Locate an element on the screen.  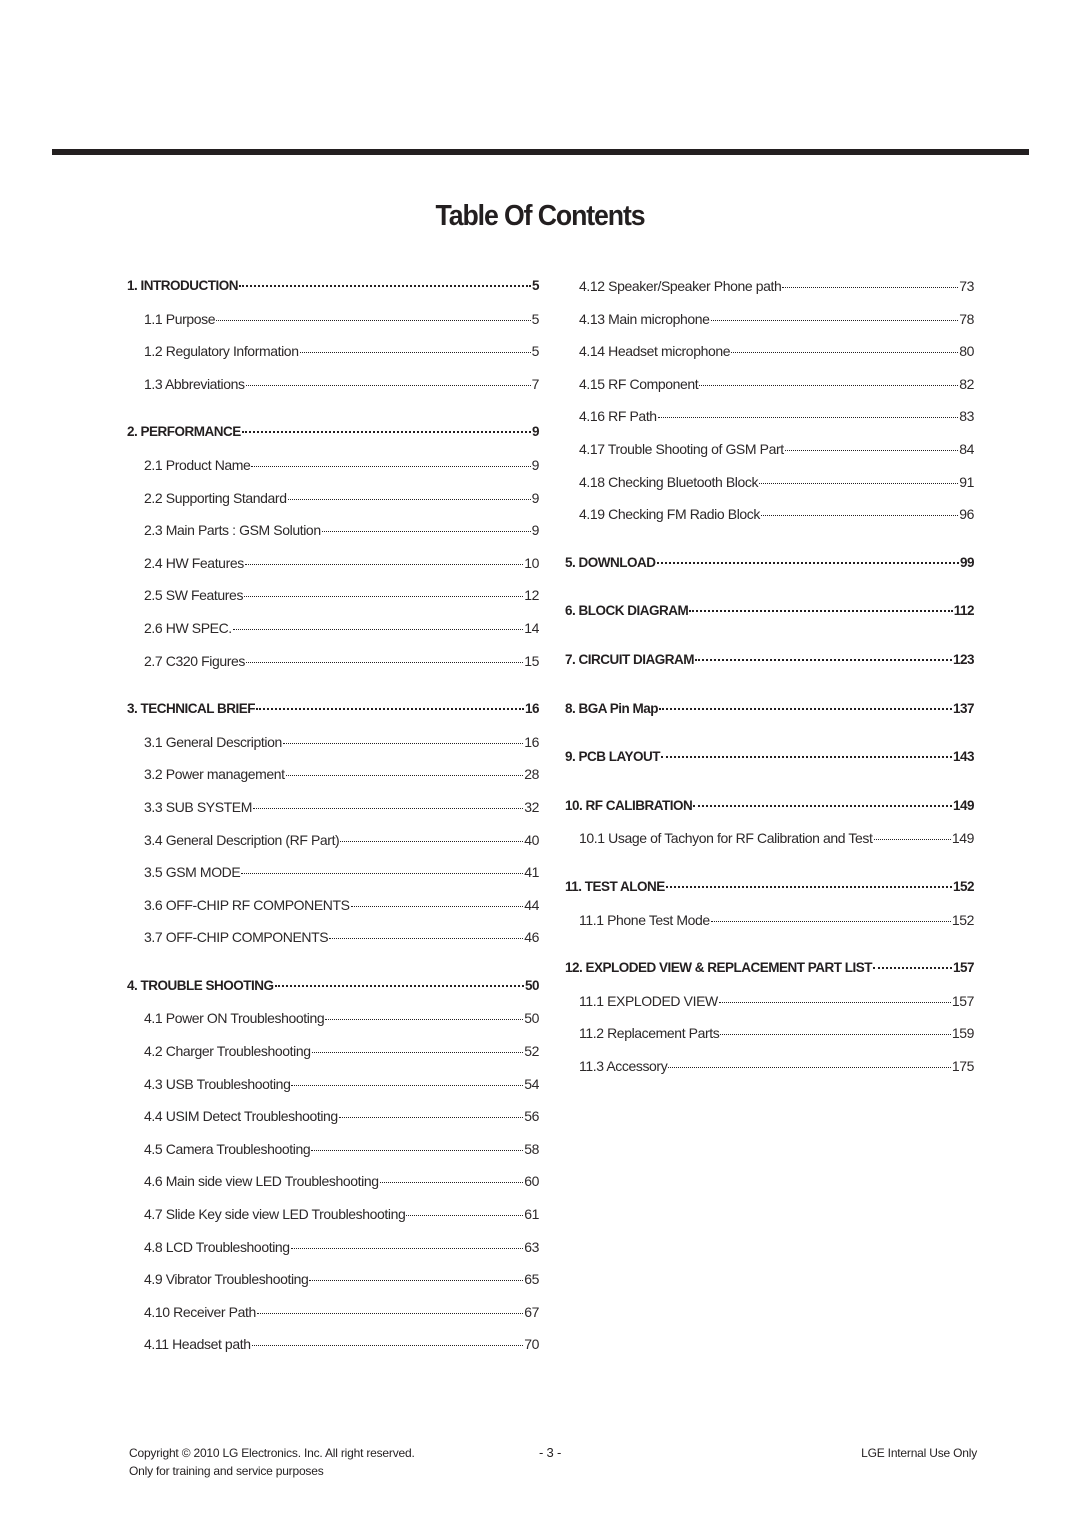
toc-subsection-entry: 4.6 Main side view LED Troubleshooting 60 is located at coordinates (333, 1181).